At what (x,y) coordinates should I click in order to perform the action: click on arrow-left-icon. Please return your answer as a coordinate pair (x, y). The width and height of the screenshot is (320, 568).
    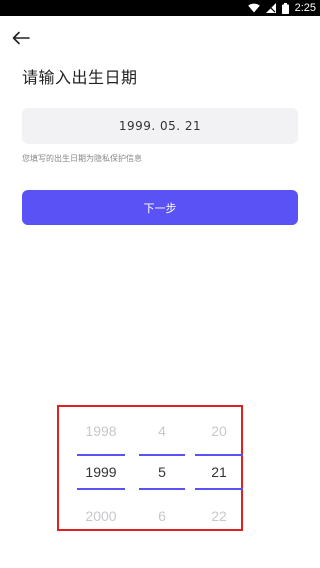
    Looking at the image, I should click on (21, 39).